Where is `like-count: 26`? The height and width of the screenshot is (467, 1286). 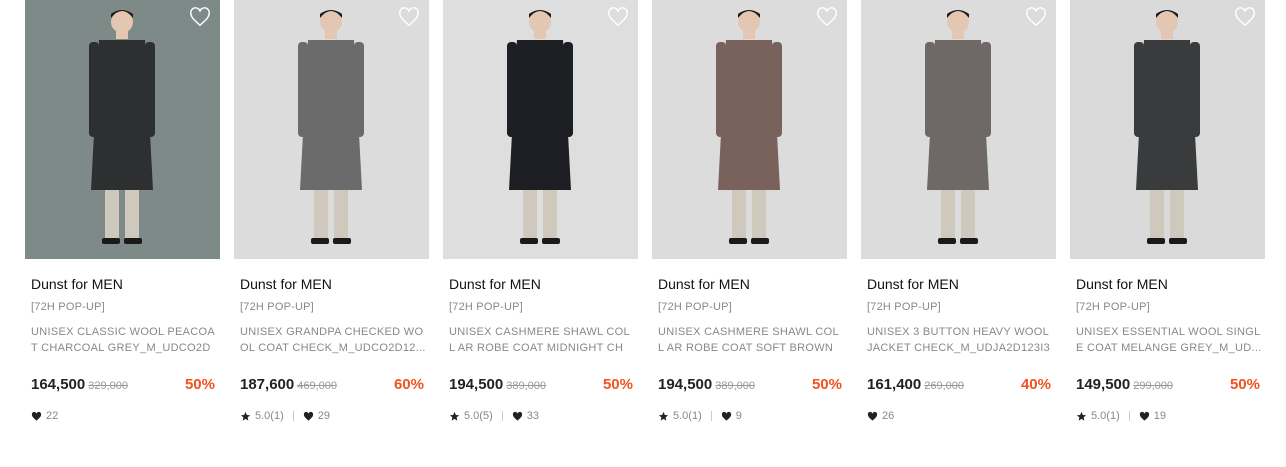
like-count: 26 is located at coordinates (888, 416).